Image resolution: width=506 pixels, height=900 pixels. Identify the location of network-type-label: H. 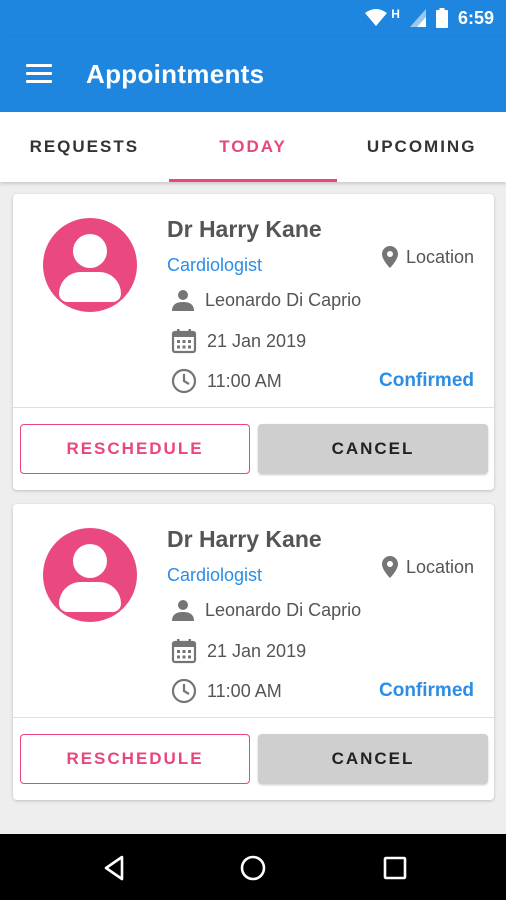
(395, 14).